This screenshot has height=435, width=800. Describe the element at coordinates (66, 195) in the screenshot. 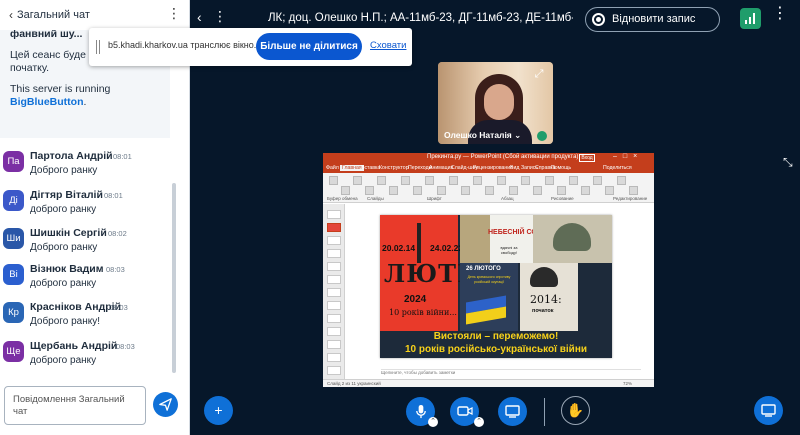

I see `message-author: Дігтяр Віталій` at that location.